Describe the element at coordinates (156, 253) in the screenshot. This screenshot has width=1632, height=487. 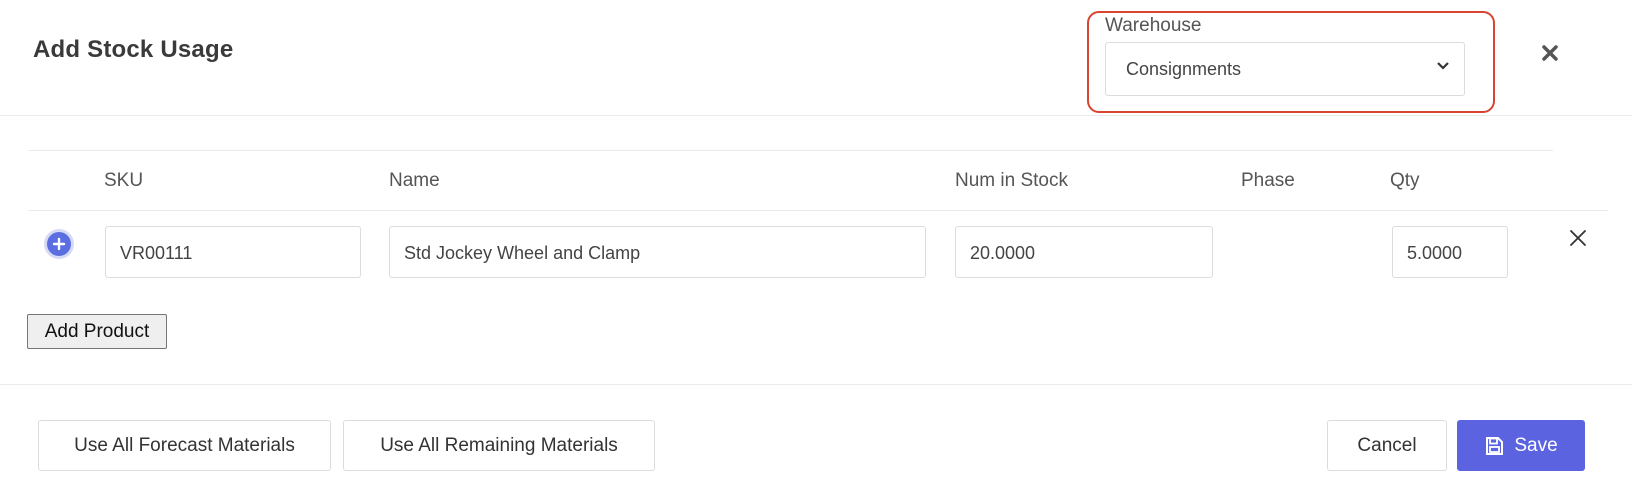
I see `sku-value: VR00111` at that location.